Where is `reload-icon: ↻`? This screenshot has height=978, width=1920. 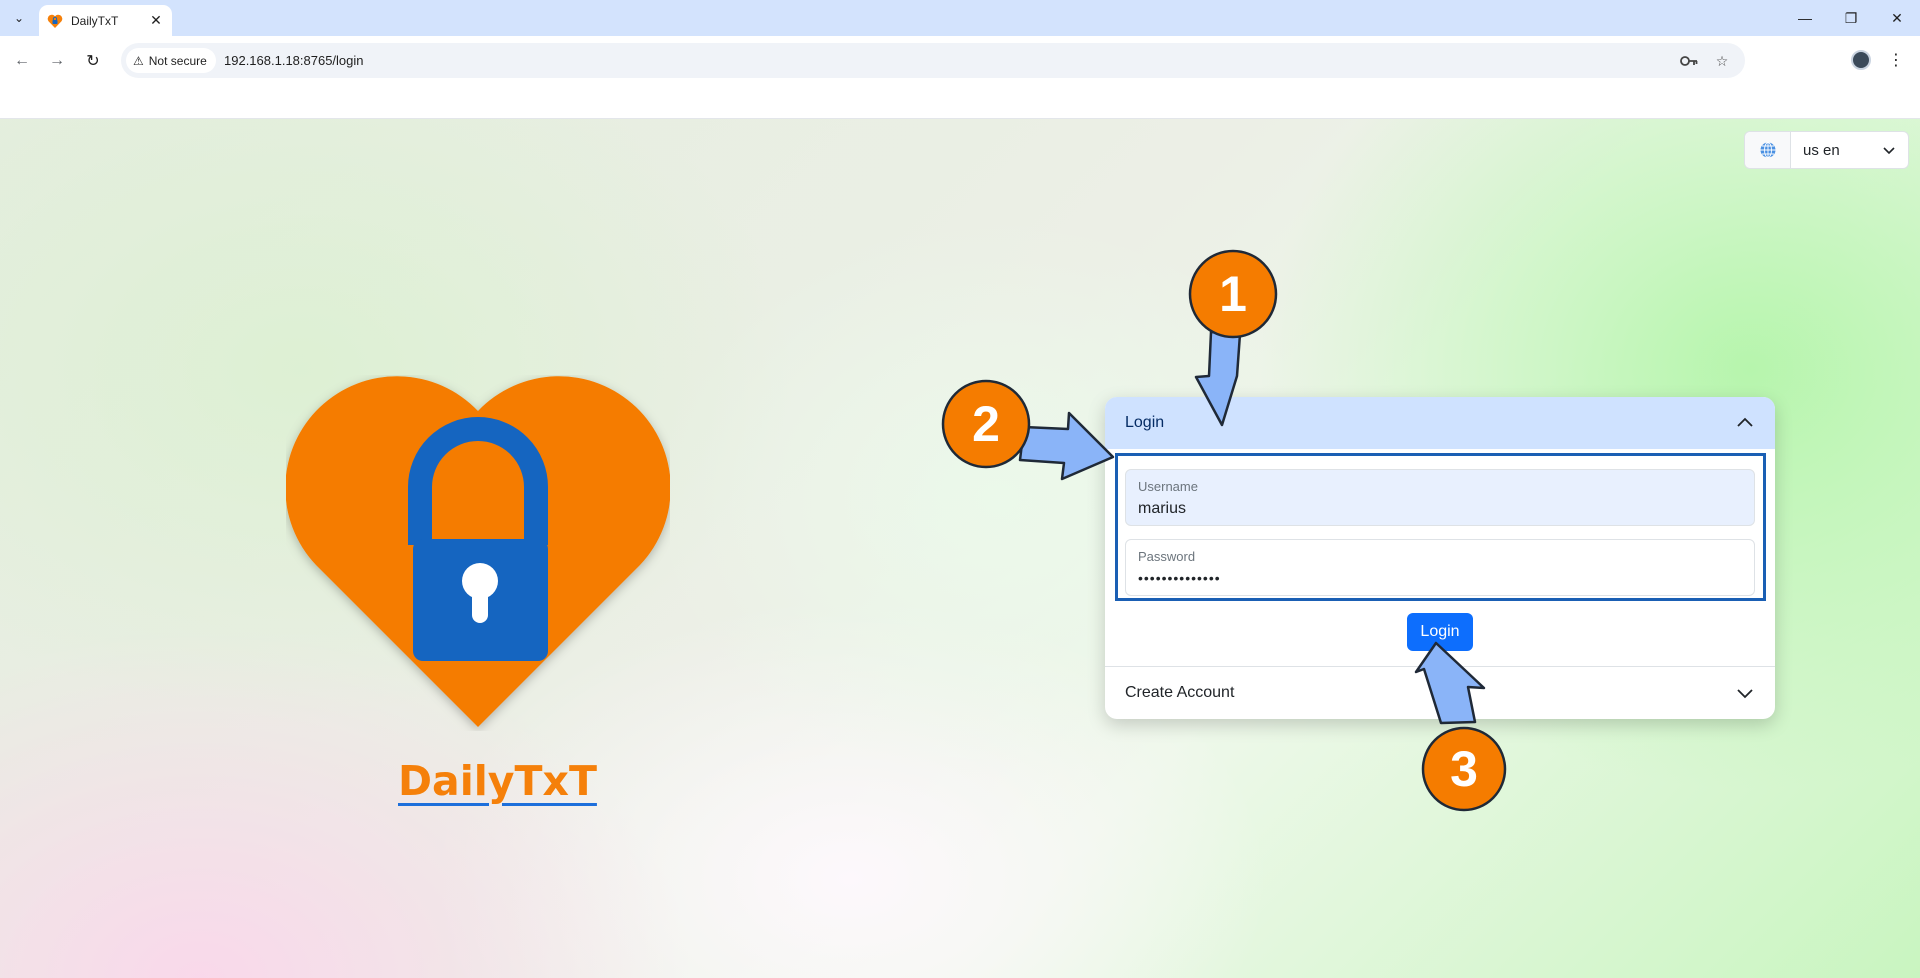 reload-icon: ↻ is located at coordinates (93, 61).